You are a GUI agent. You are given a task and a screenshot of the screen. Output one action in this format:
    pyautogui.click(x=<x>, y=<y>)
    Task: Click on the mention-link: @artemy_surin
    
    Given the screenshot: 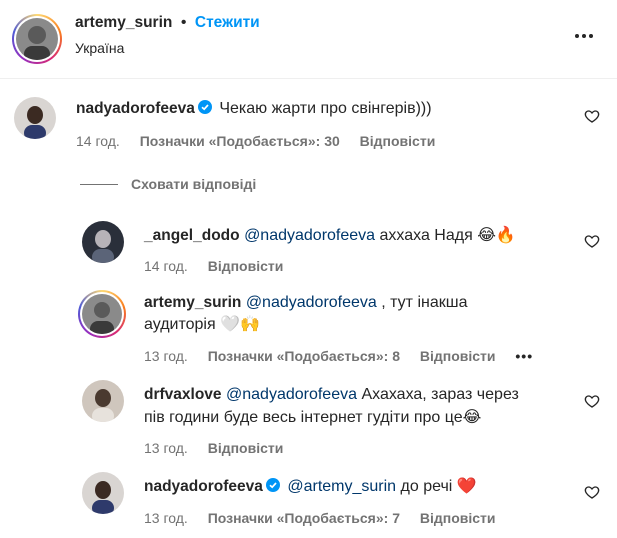 What is the action you would take?
    pyautogui.click(x=341, y=486)
    